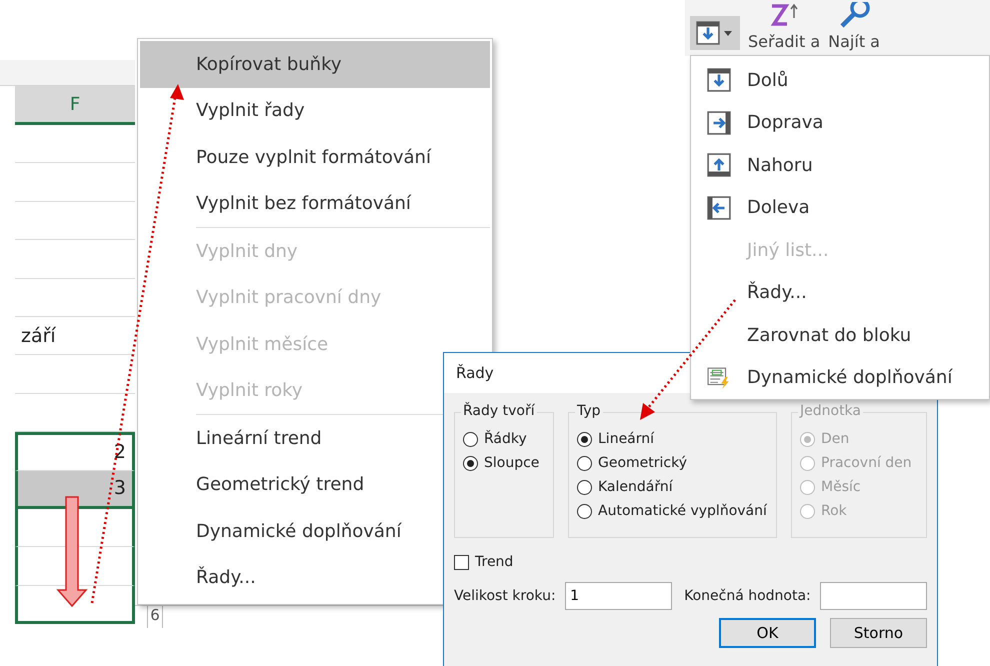  Describe the element at coordinates (728, 33) in the screenshot. I see `caret-icon` at that location.